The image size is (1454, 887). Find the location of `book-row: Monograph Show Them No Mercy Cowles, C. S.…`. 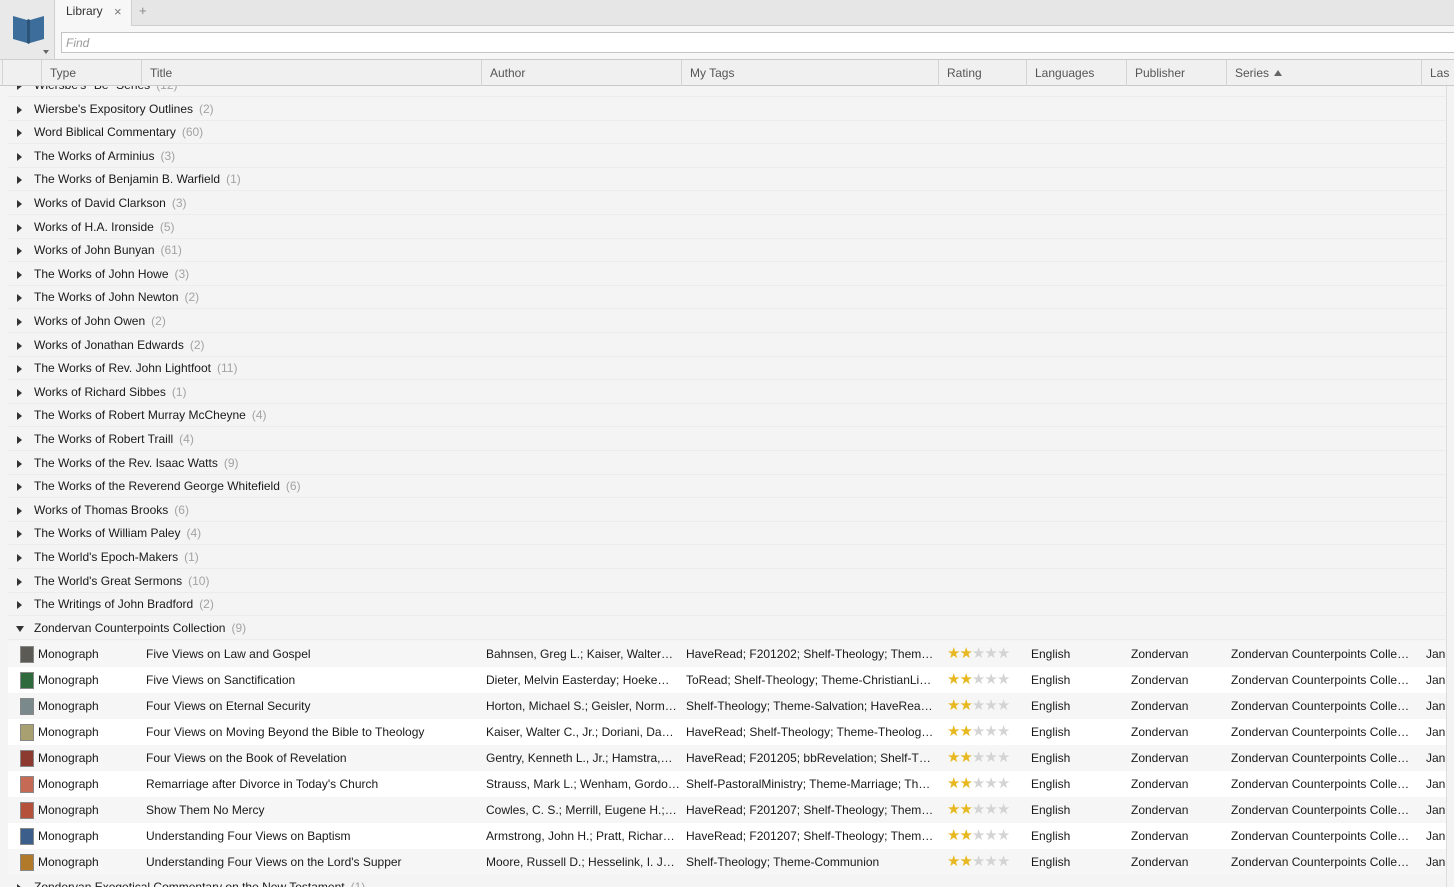

book-row: Monograph Show Them No Mercy Cowles, C. S.… is located at coordinates (727, 810).